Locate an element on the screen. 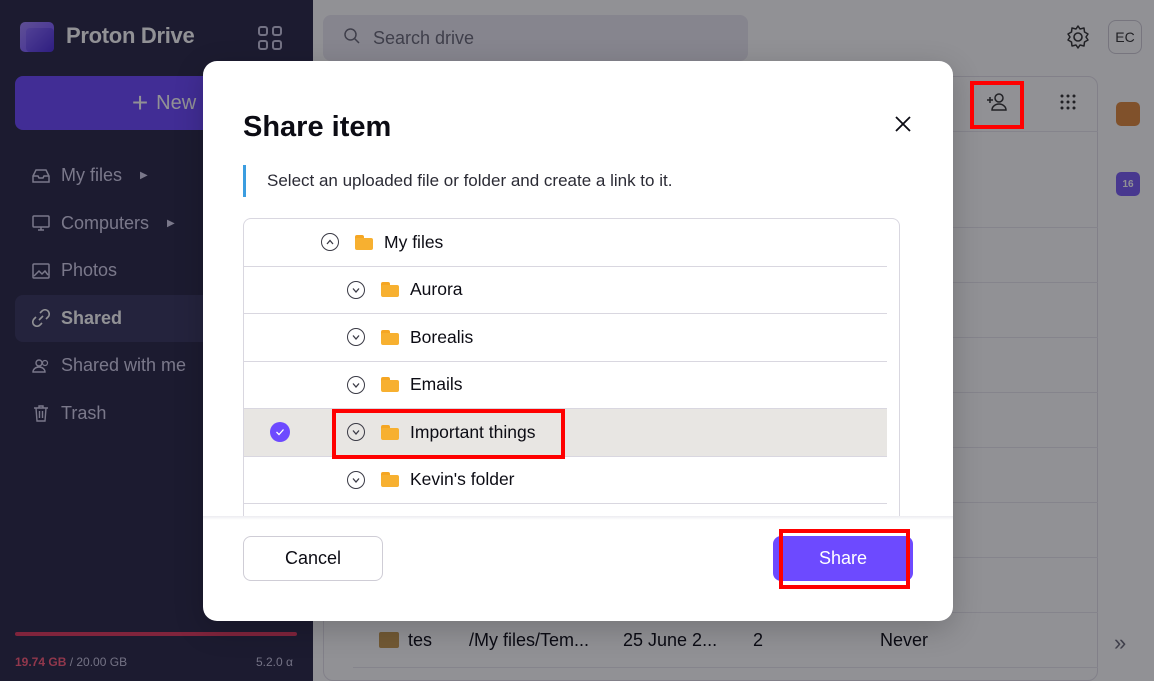 Image resolution: width=1154 pixels, height=681 pixels. tree-row-emails: Emails is located at coordinates (565, 385).